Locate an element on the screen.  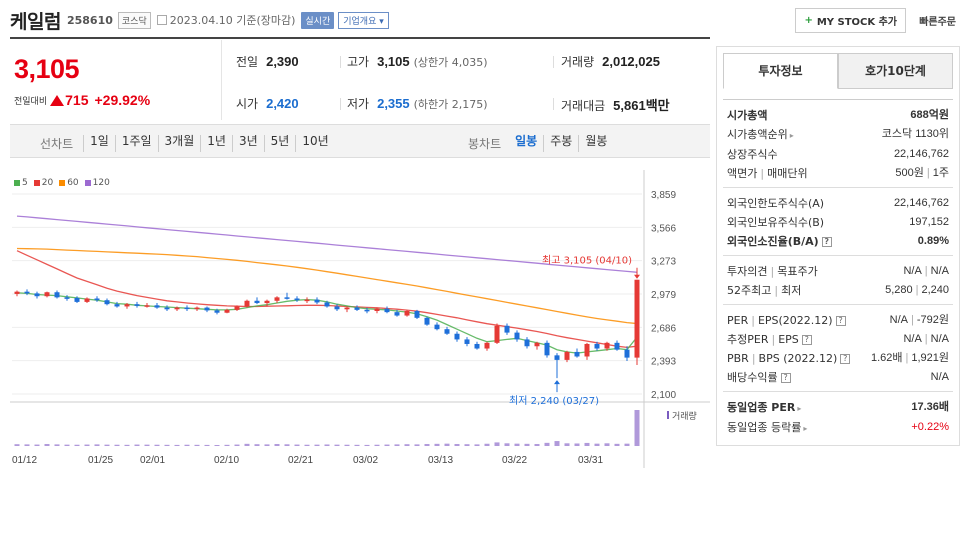
est-per-label: 추정PER is located at coordinates (748, 339).